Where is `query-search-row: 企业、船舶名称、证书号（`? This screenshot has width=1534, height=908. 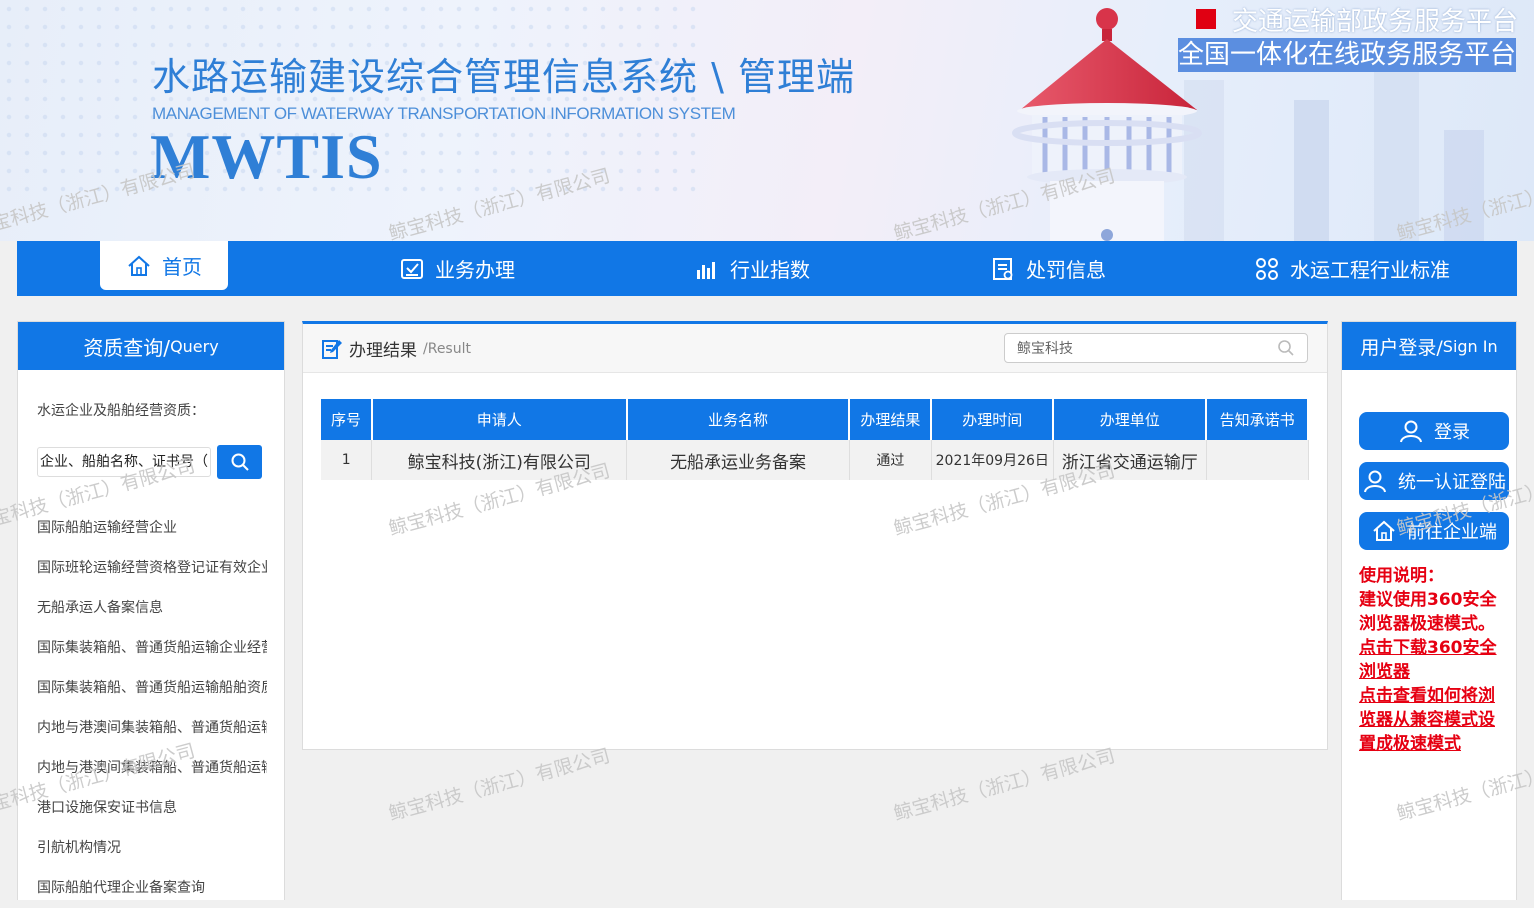 query-search-row: 企业、船舶名称、证书号（ is located at coordinates (149, 462).